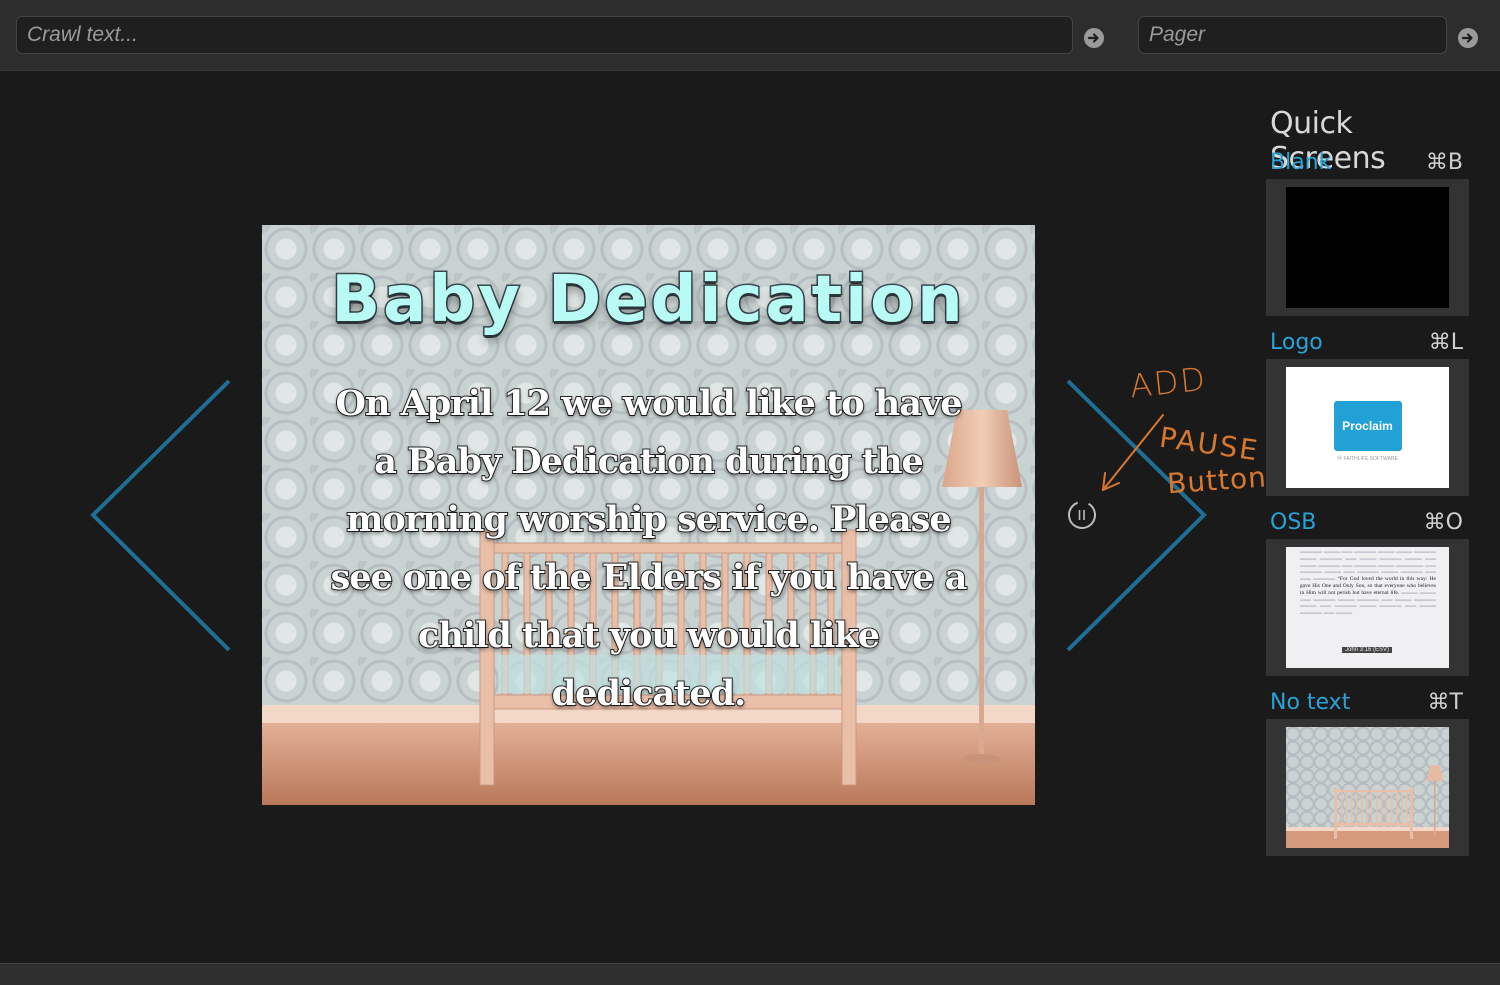 The image size is (1500, 985). I want to click on quick-screen-label: Logo, so click(1296, 342).